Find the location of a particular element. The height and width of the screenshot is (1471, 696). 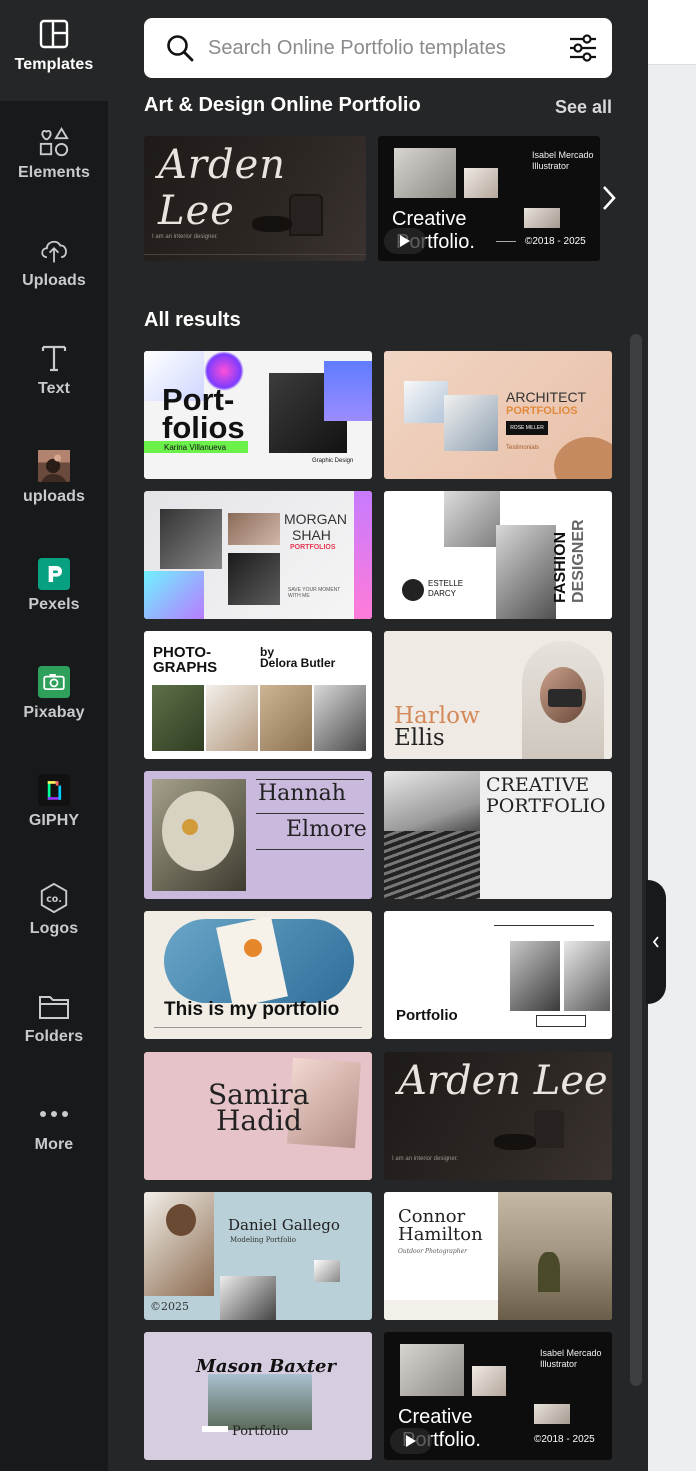

logos-icon: co. is located at coordinates (54, 898).